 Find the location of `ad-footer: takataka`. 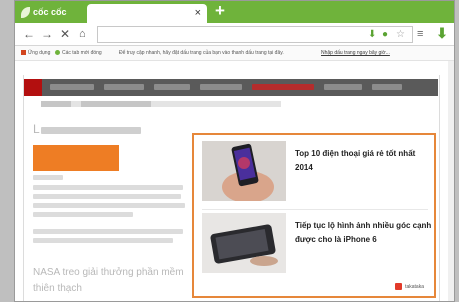

ad-footer: takataka is located at coordinates (409, 286).